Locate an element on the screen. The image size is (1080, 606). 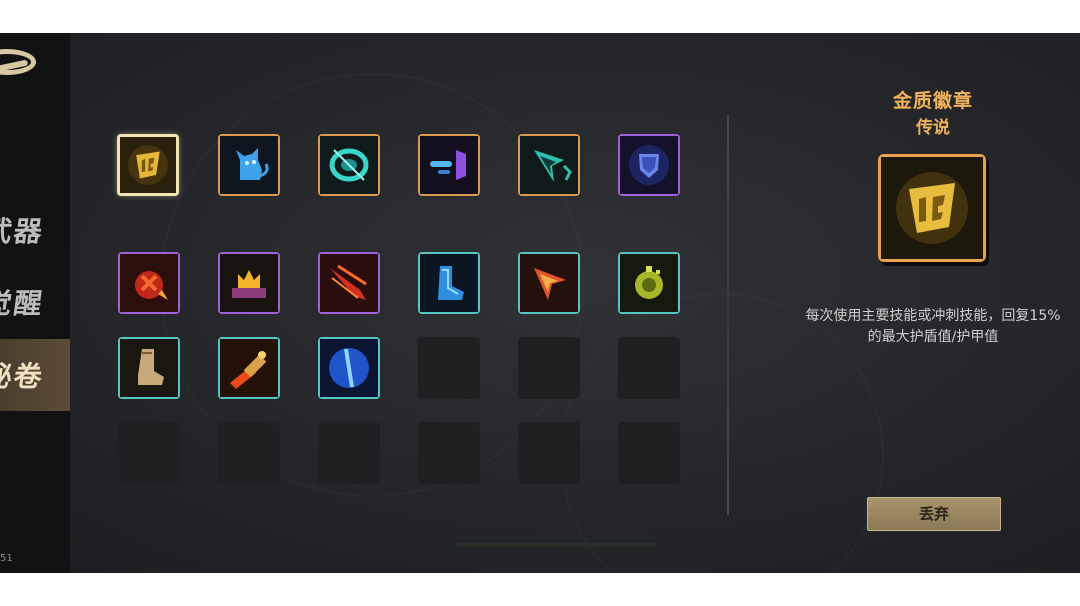
inventory-slot-blue-orb is located at coordinates (349, 368).